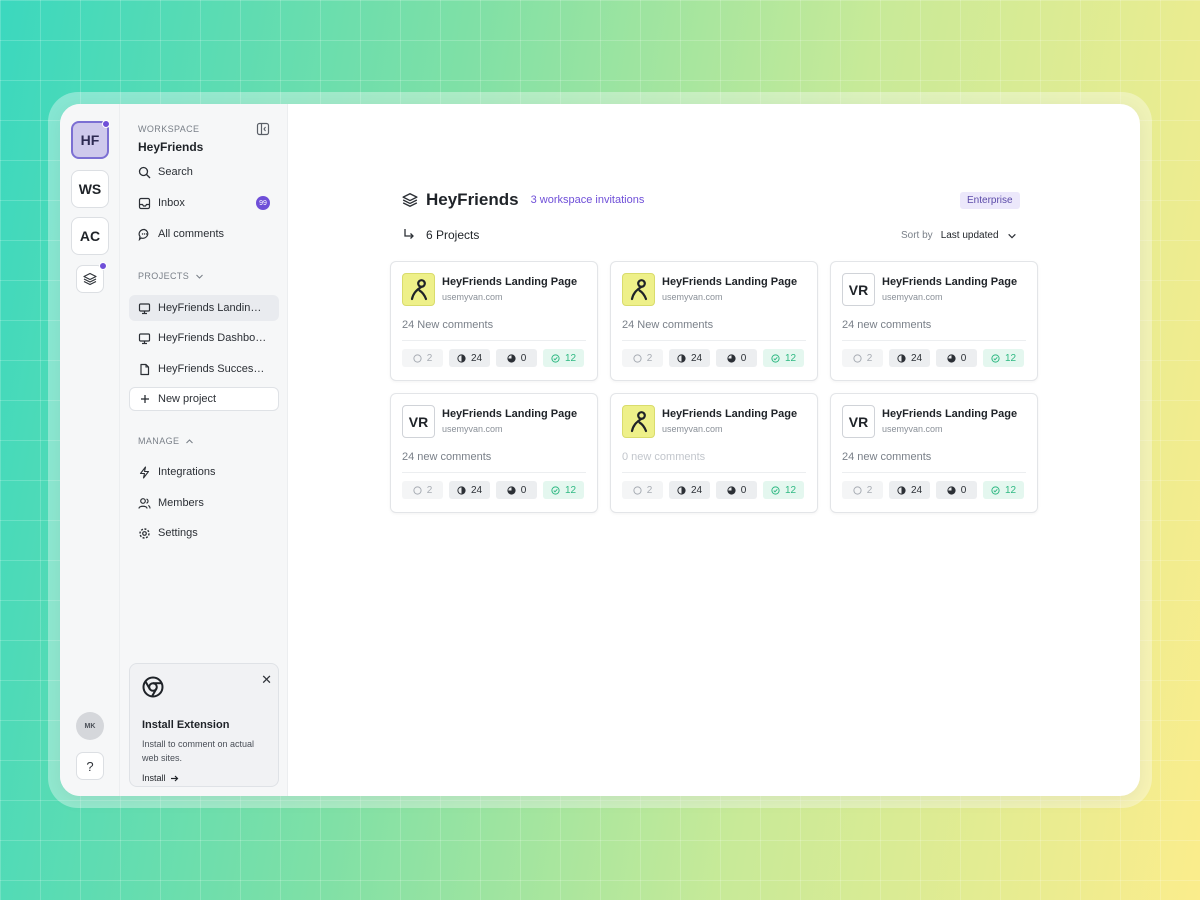 The height and width of the screenshot is (900, 1200). Describe the element at coordinates (668, 325) in the screenshot. I see `project-comment-count: 24 New comments` at that location.